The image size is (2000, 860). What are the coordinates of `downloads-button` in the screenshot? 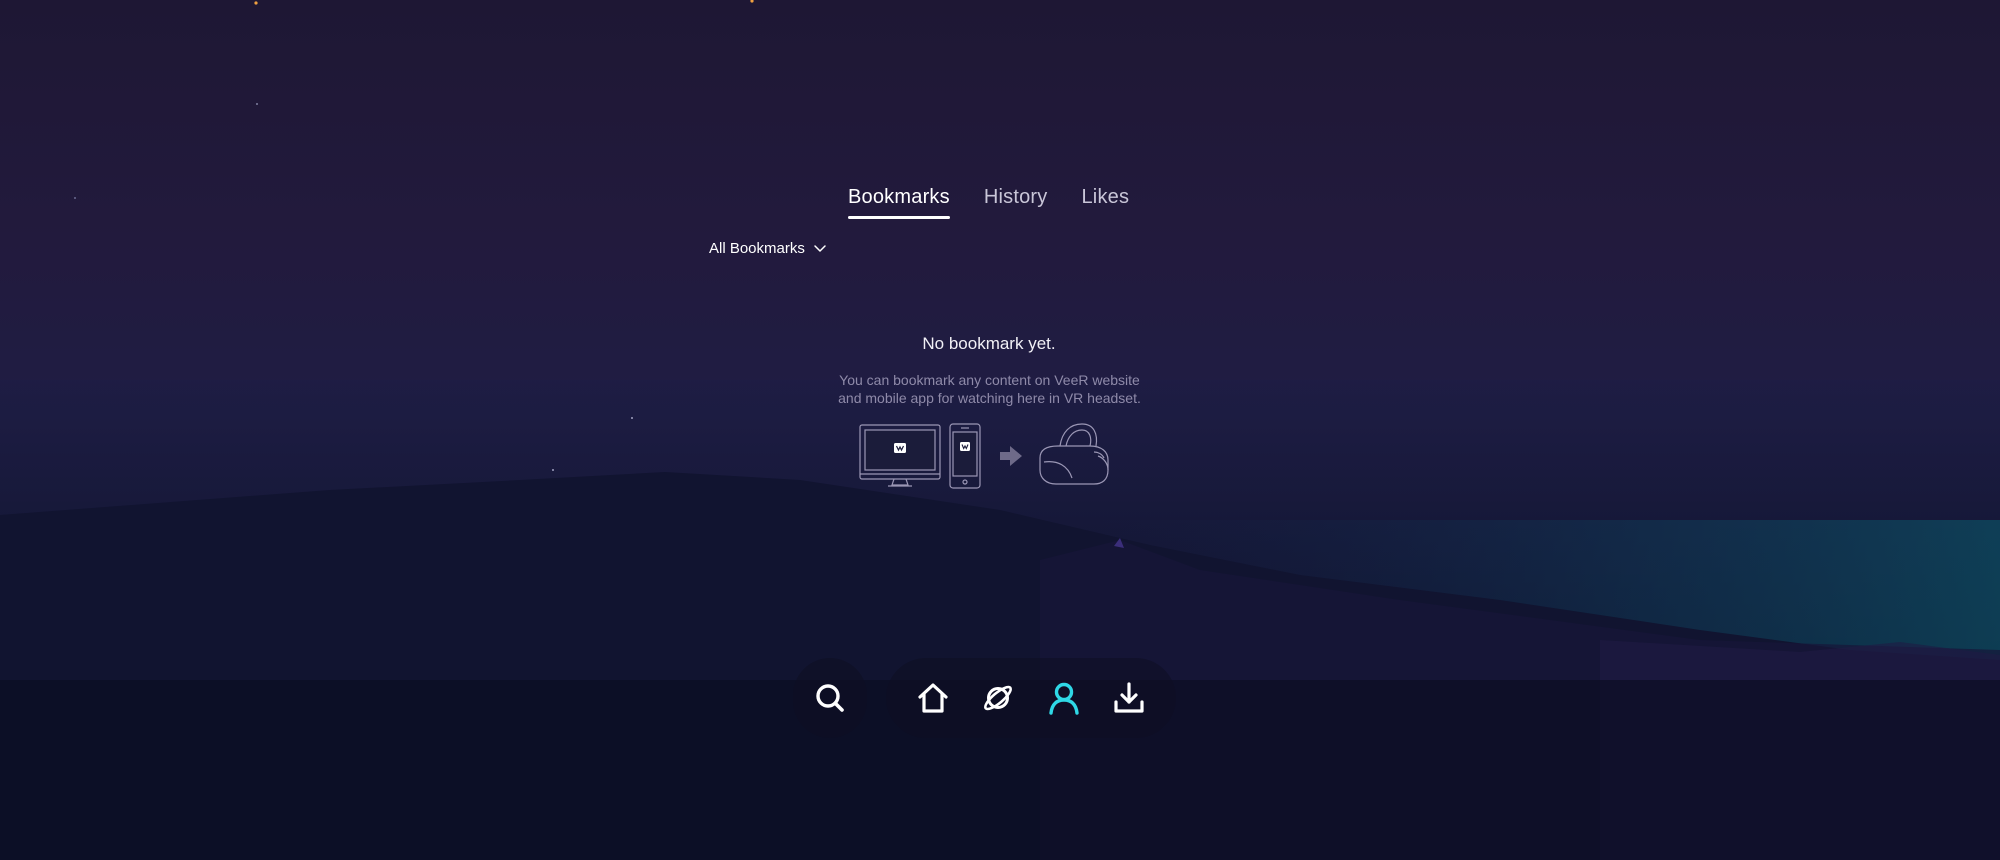 It's located at (1129, 698).